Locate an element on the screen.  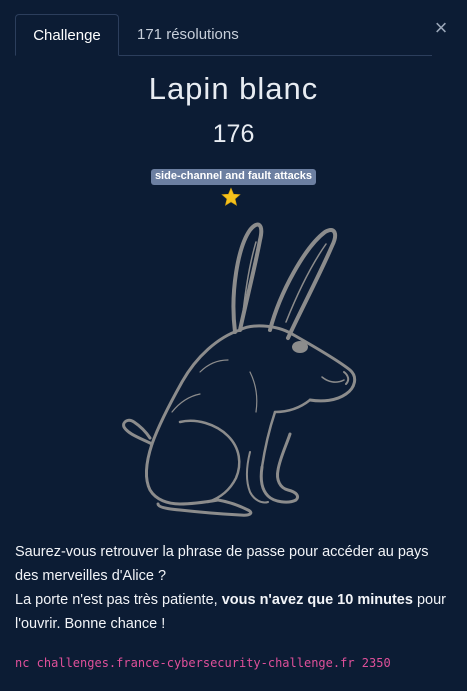
star-icon is located at coordinates (231, 196).